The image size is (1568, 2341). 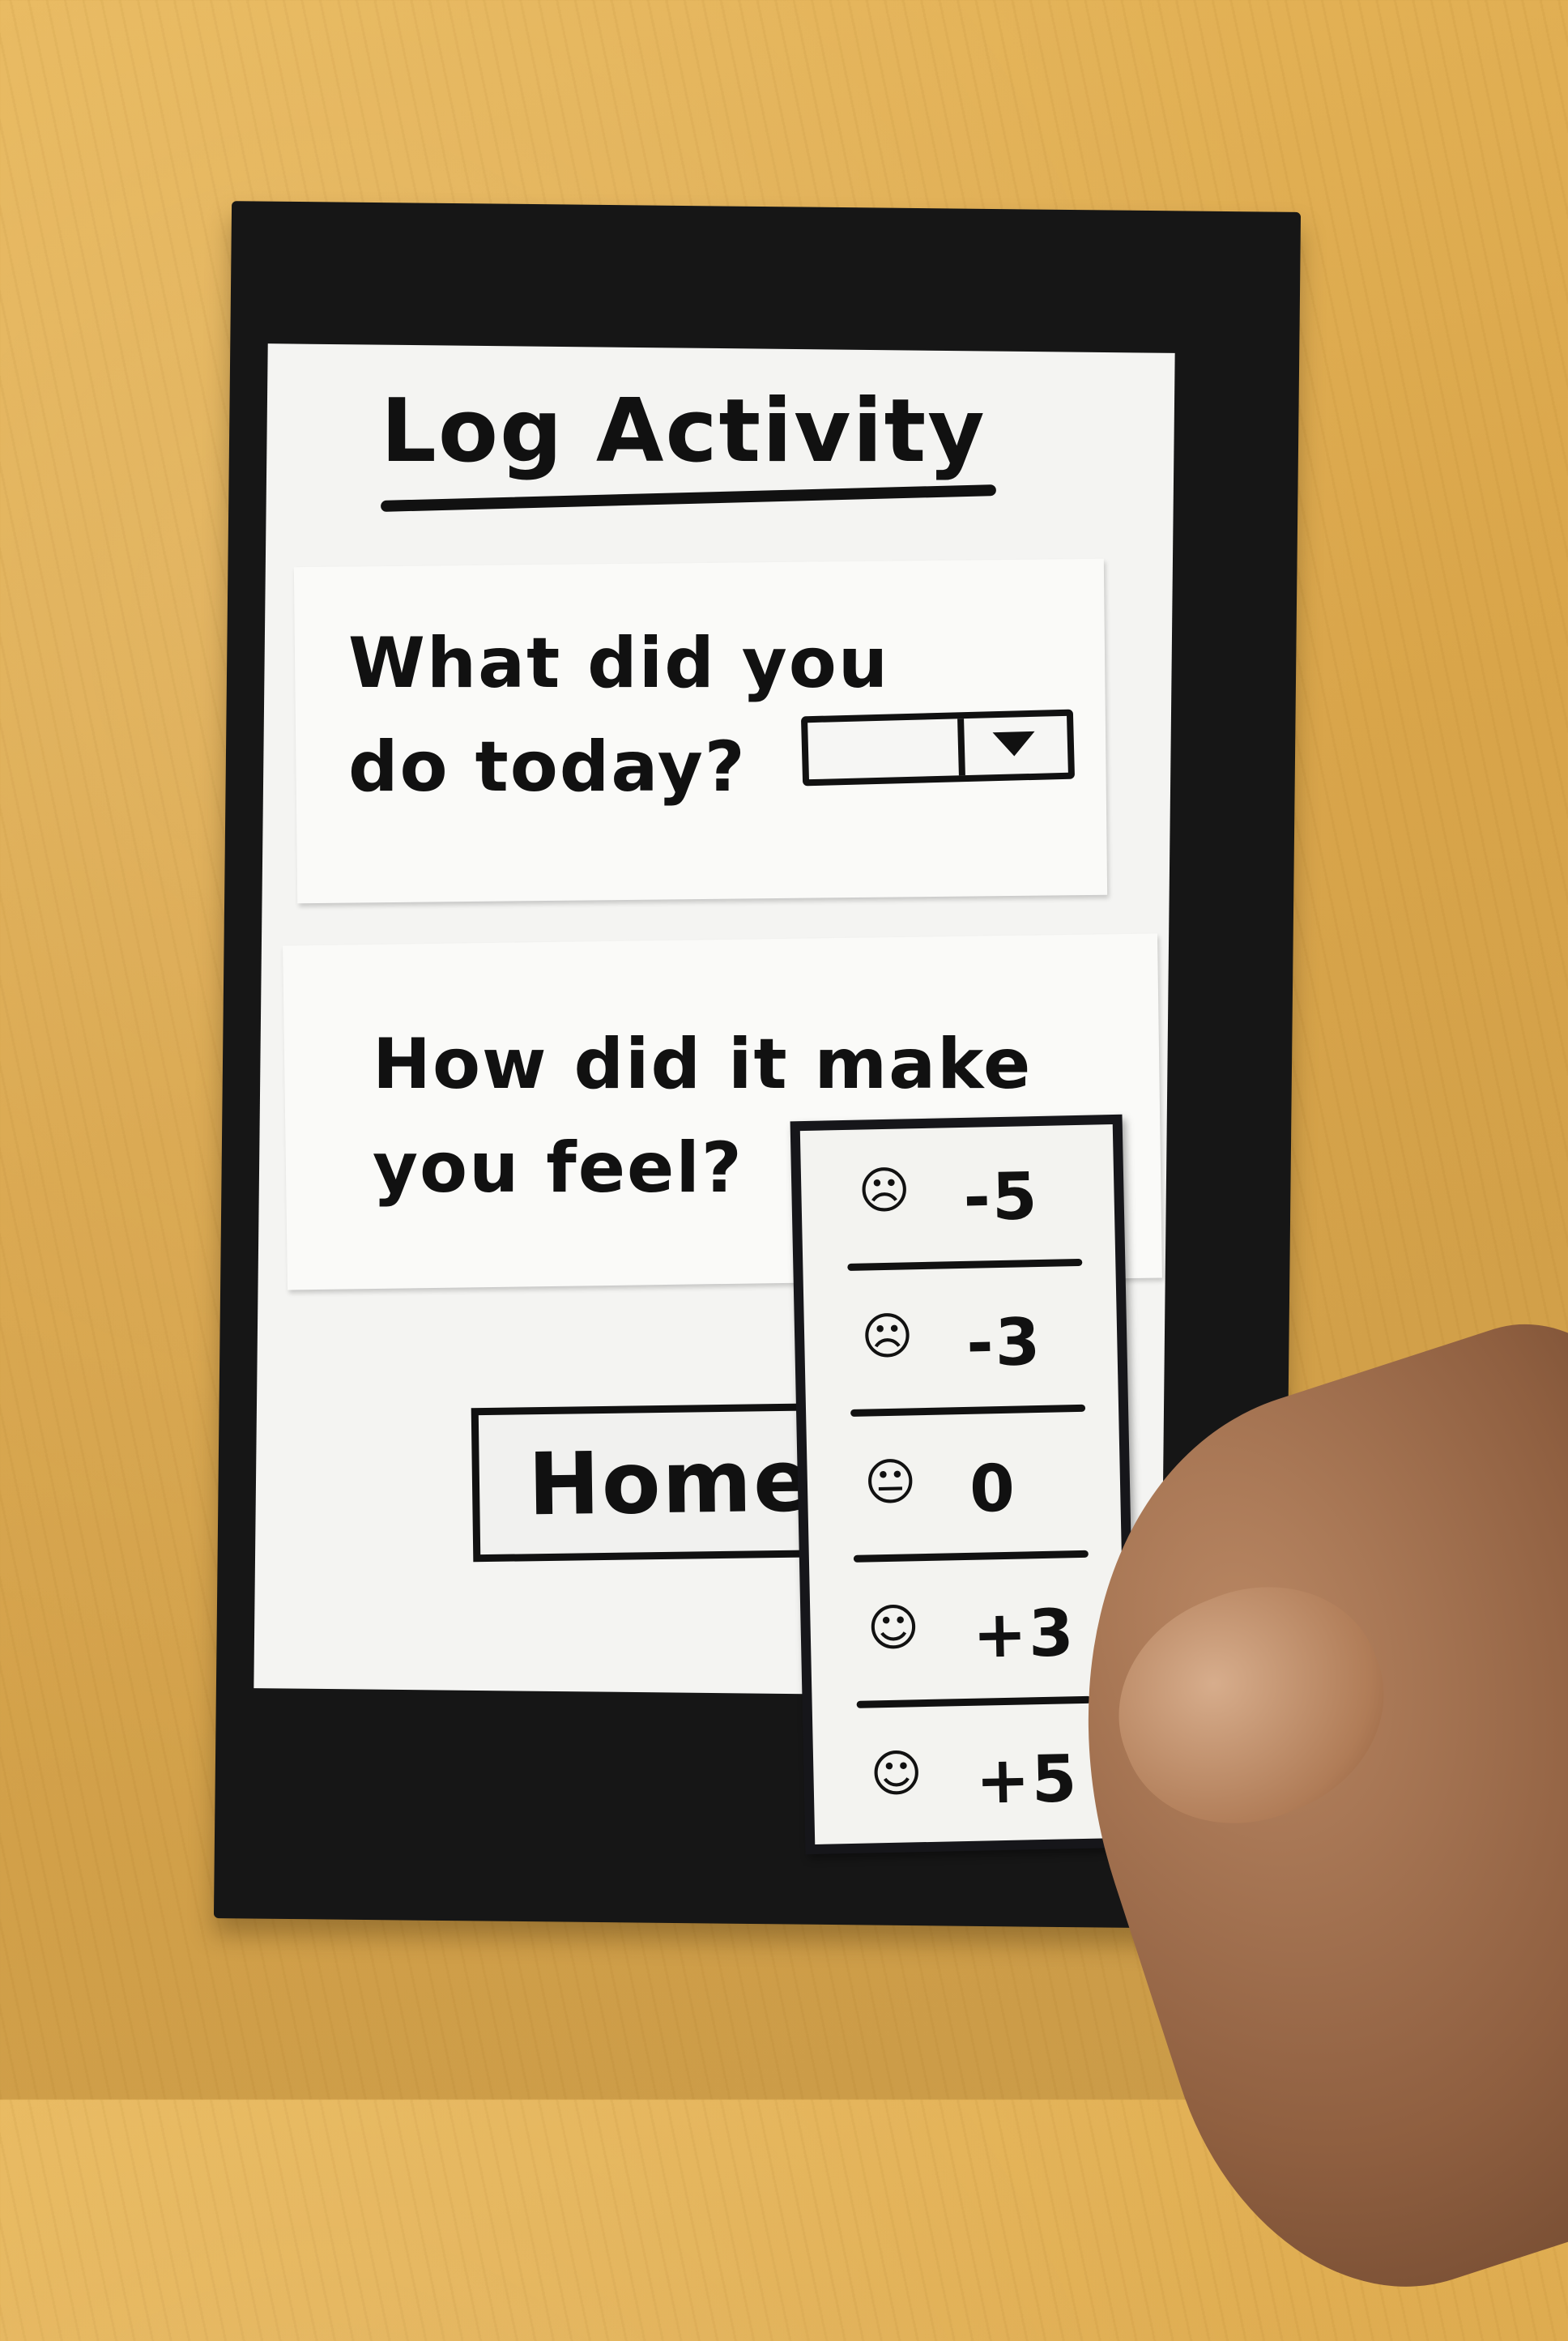 I want to click on dropdown-divider, so click(x=961, y=747).